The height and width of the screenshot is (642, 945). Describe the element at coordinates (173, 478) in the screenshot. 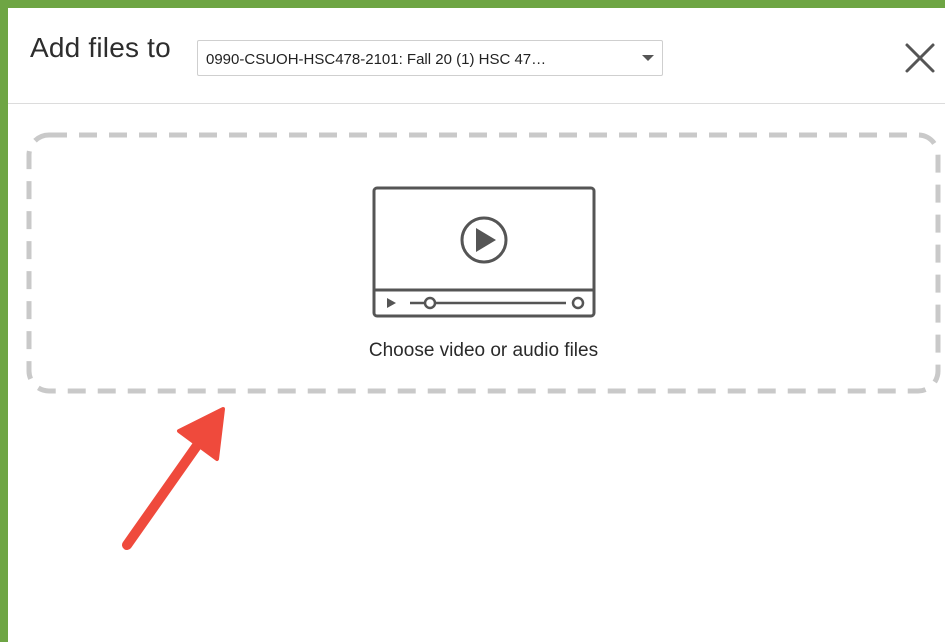

I see `arrow-icon` at that location.